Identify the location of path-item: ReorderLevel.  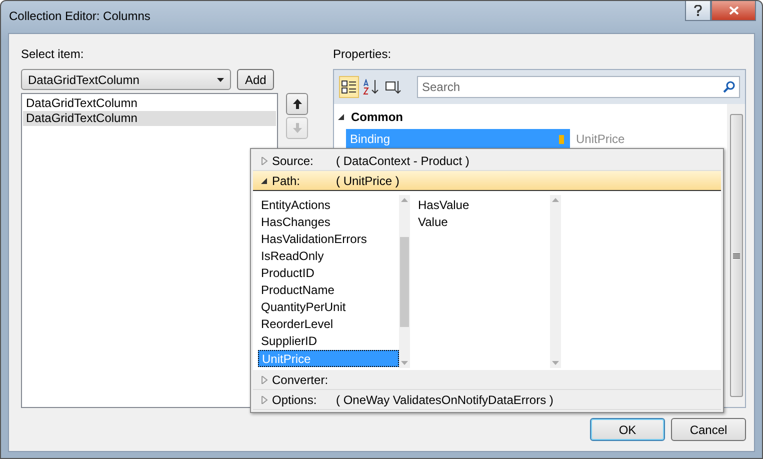
(328, 324).